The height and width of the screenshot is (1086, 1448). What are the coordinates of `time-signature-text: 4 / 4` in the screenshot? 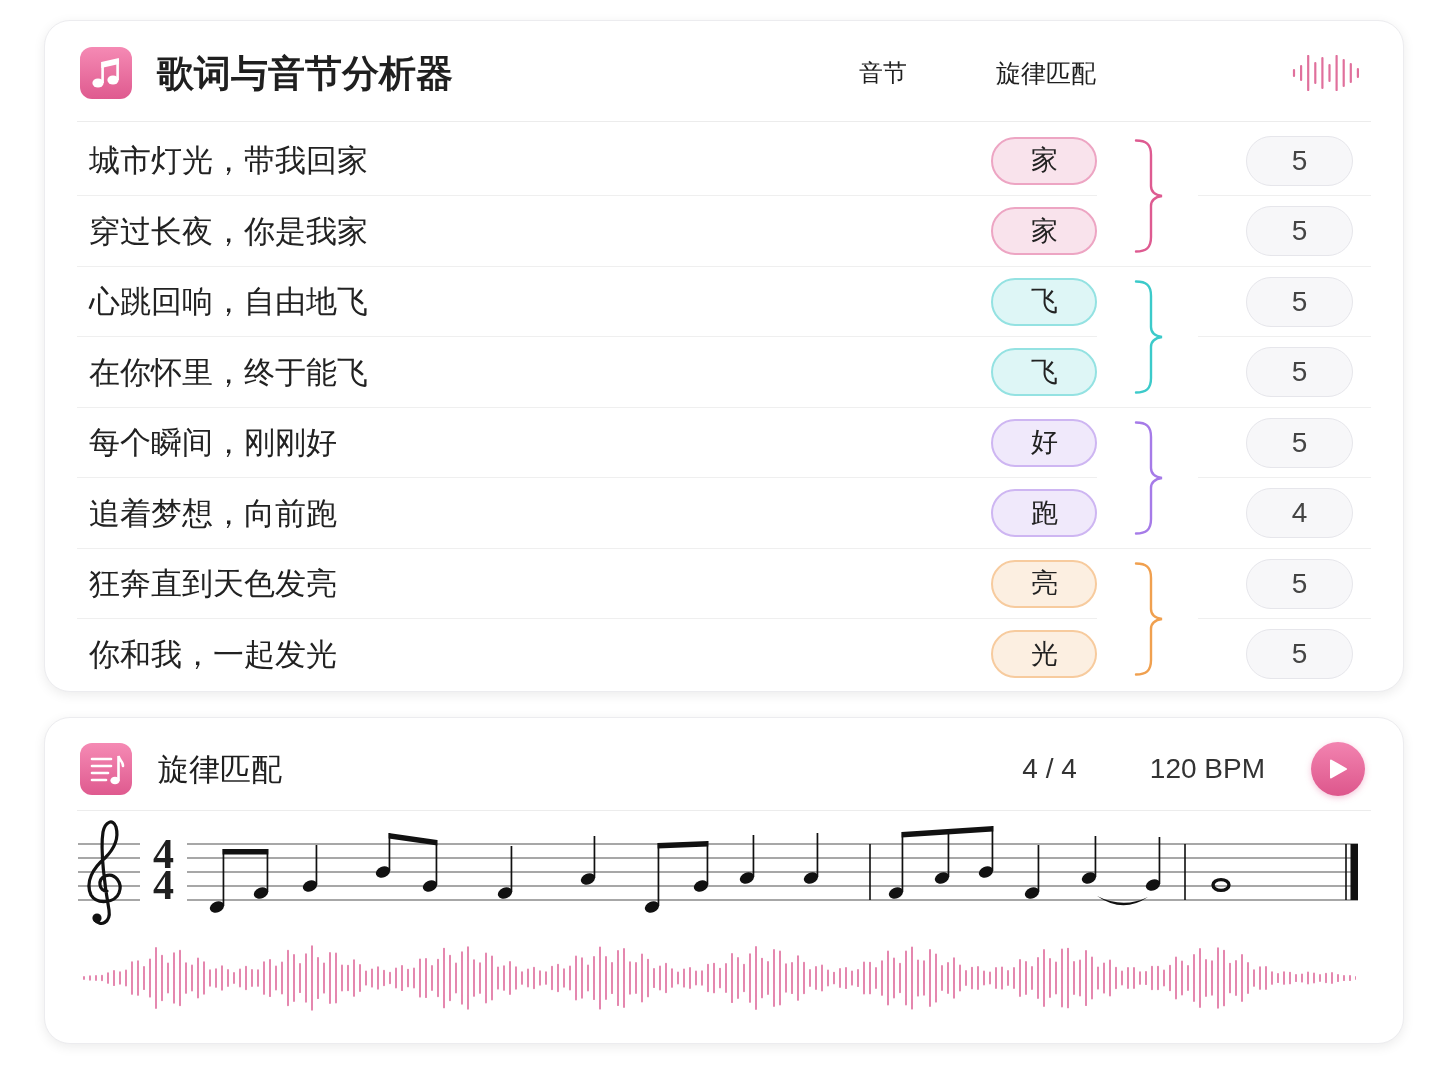 It's located at (1049, 769).